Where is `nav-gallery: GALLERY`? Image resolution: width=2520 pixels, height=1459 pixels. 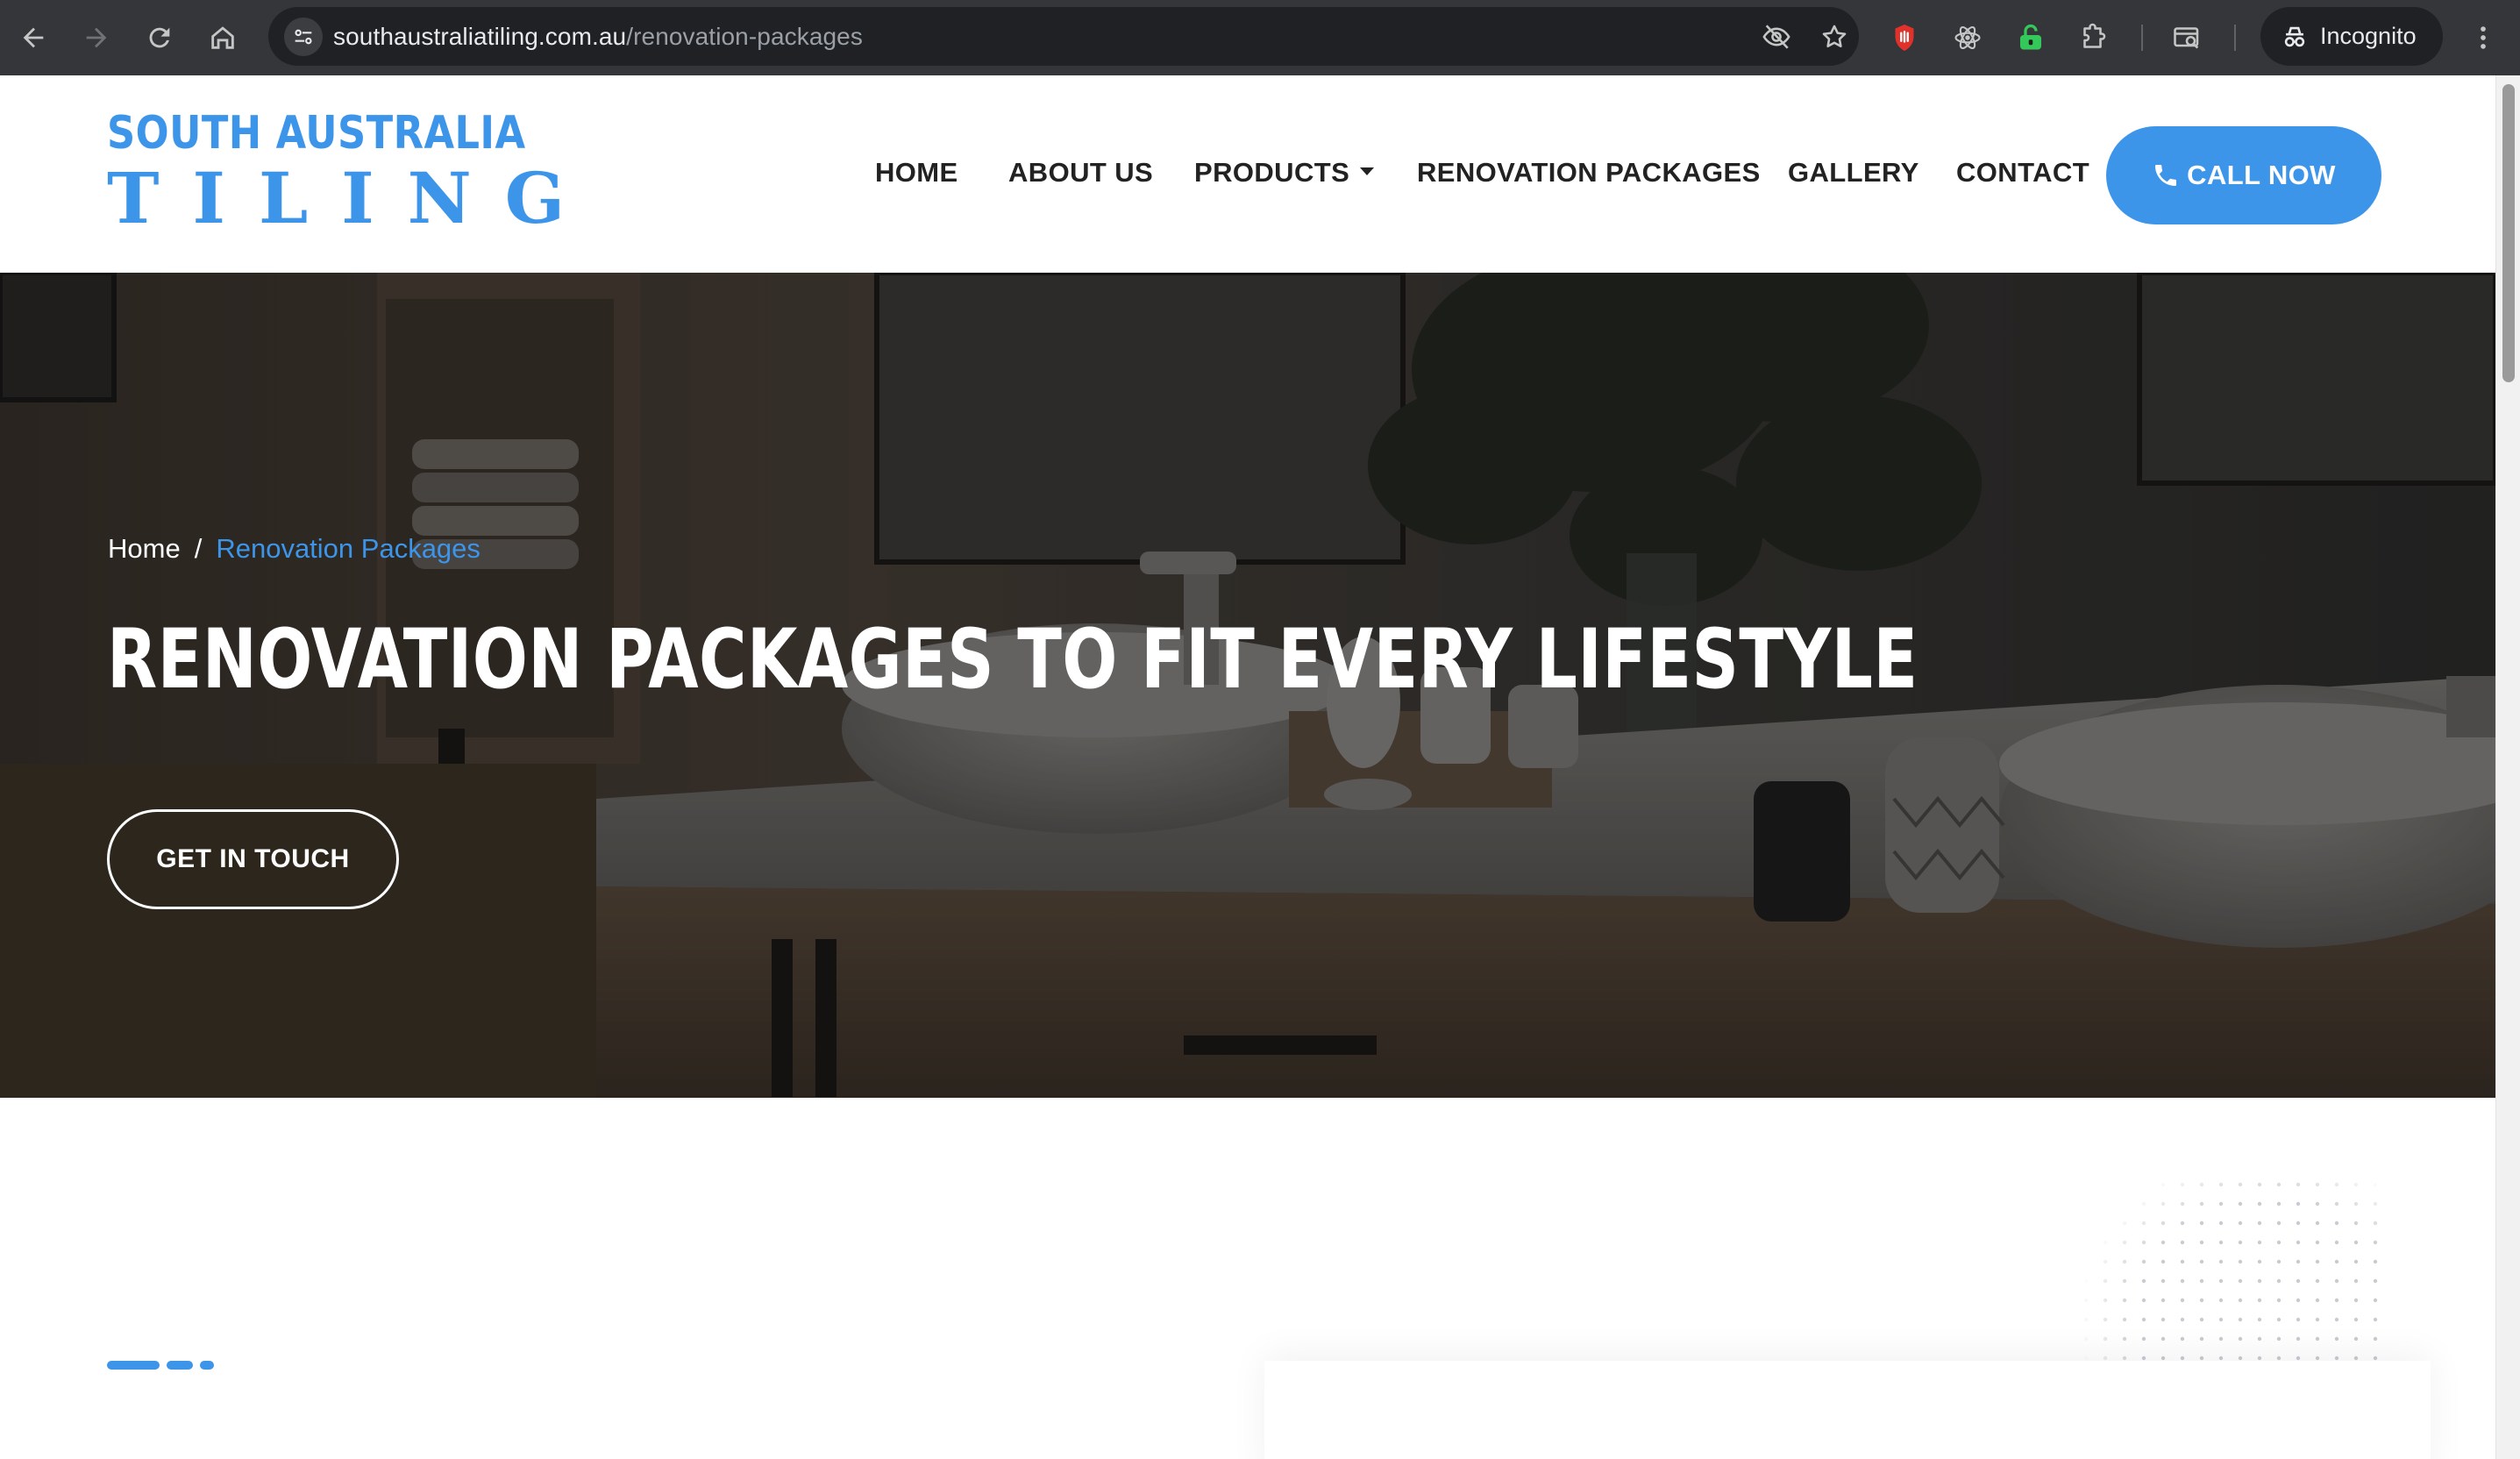
nav-gallery: GALLERY is located at coordinates (1853, 173).